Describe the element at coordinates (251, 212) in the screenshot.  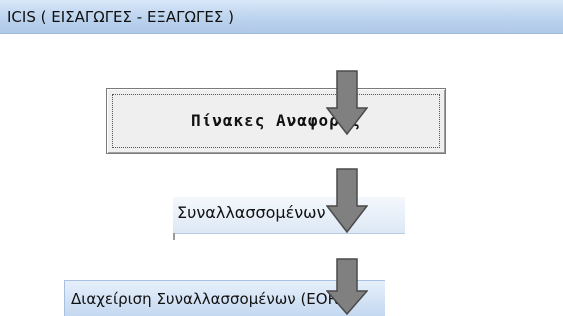
I see `submenu-item-label: Συναλλασσομένων` at that location.